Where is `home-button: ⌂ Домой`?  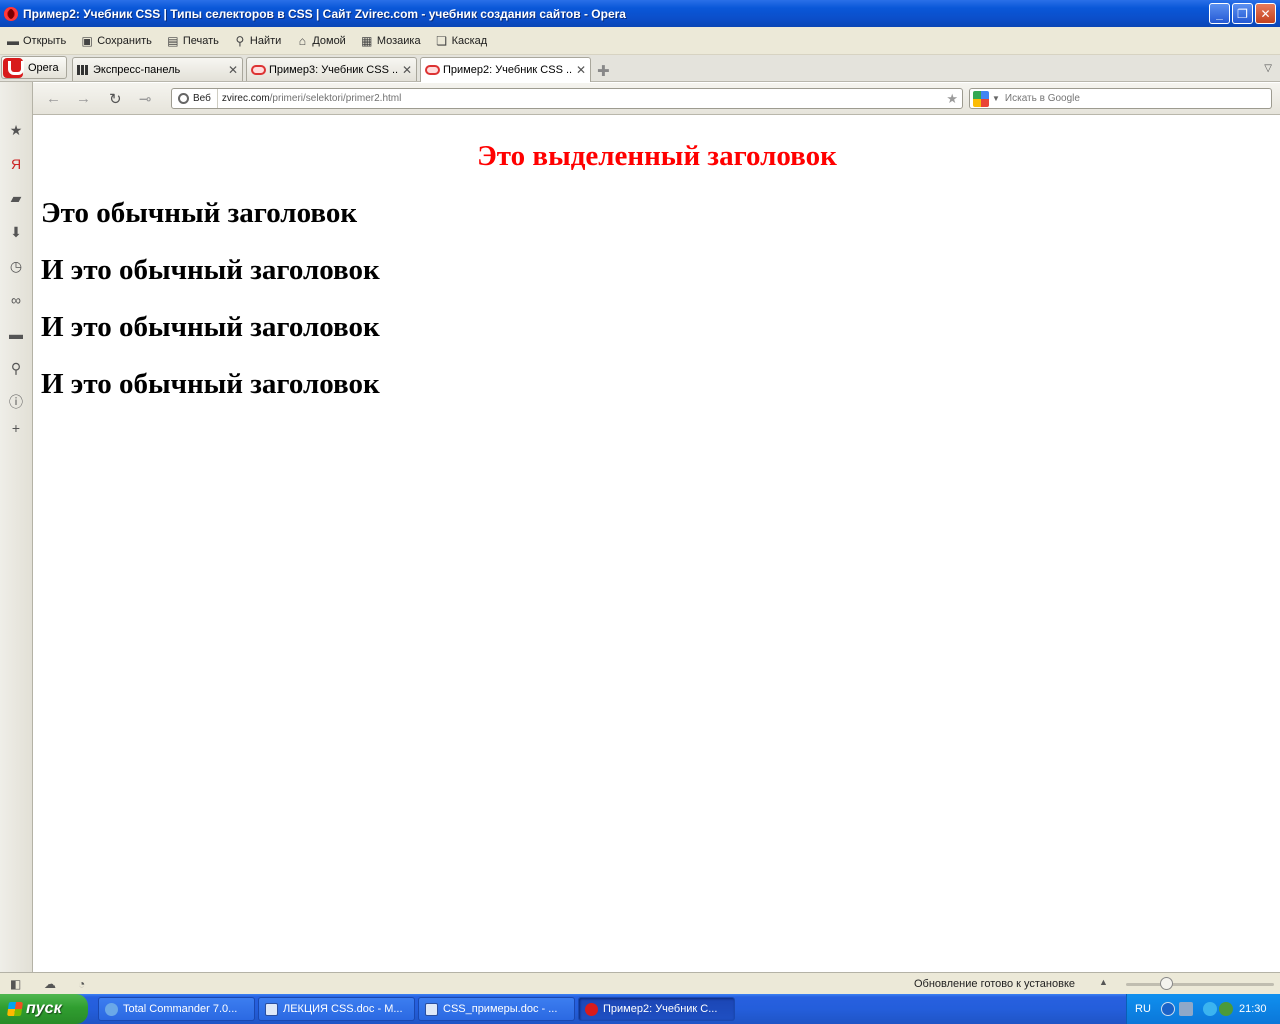
home-button: ⌂ Домой is located at coordinates (320, 41).